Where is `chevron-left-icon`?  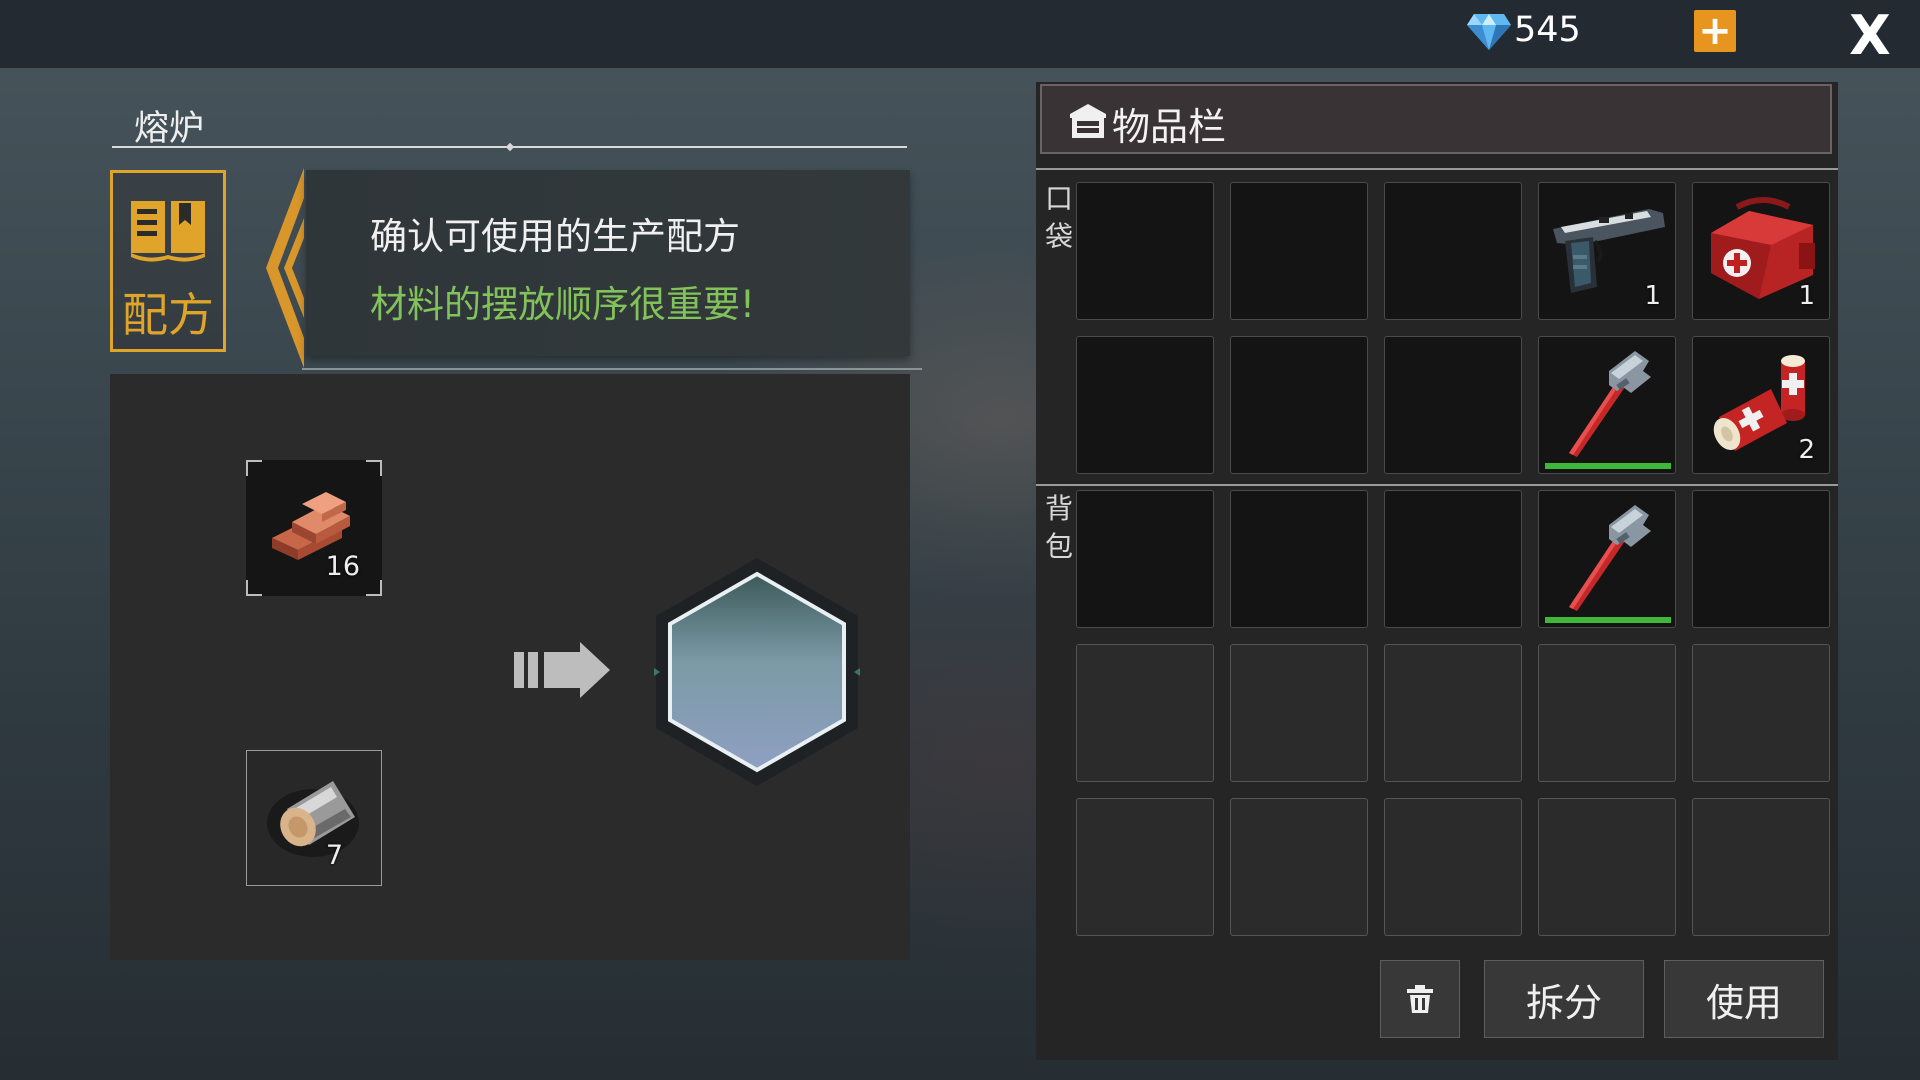 chevron-left-icon is located at coordinates (285, 268).